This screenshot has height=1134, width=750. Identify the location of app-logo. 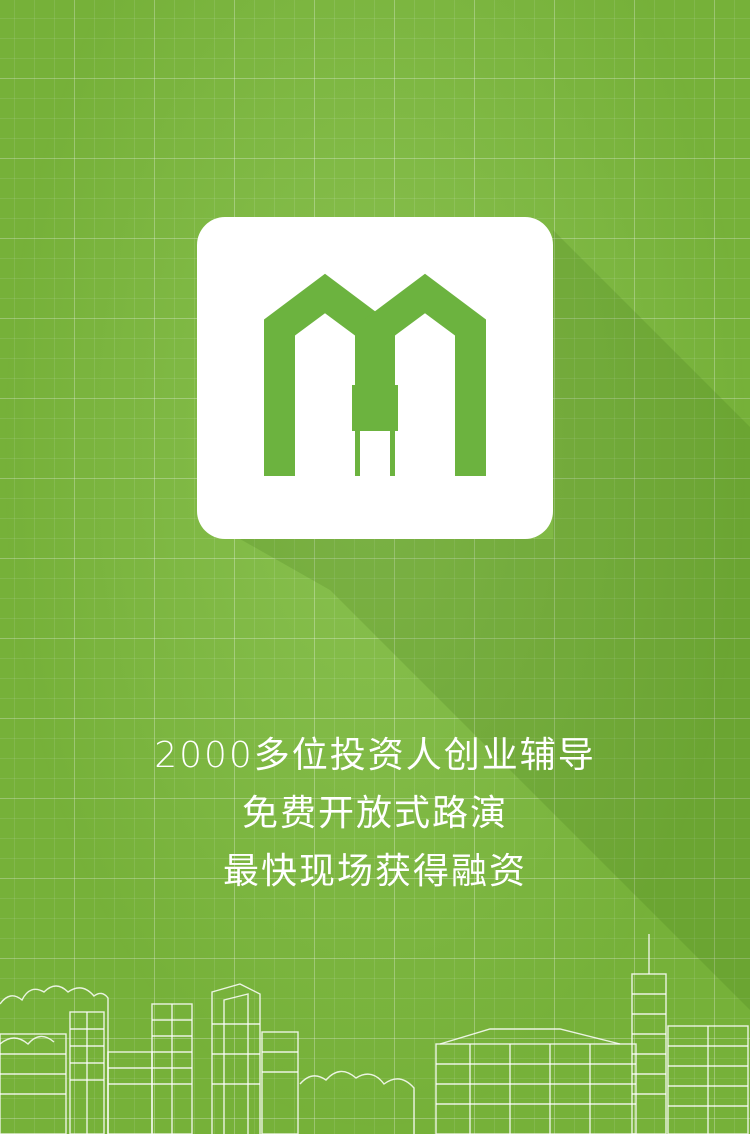
(375, 378).